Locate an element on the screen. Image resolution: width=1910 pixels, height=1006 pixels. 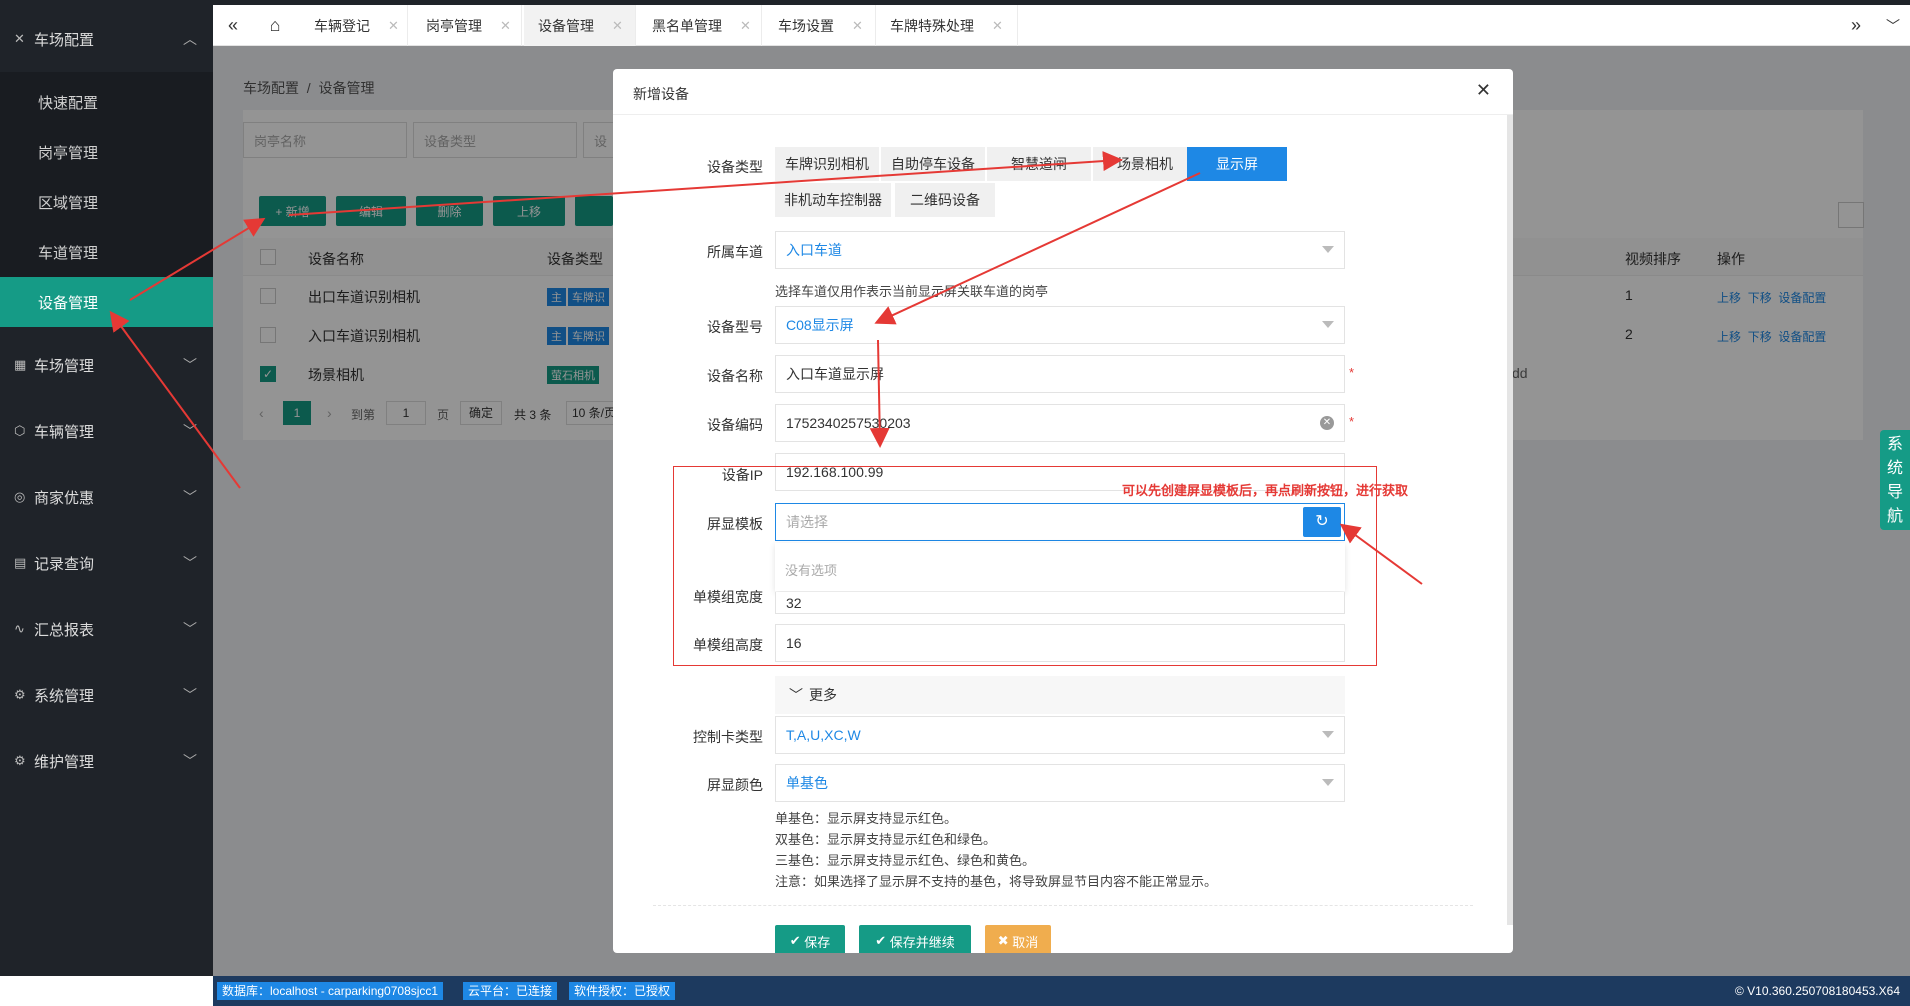
license-status: 软件授权：已授权 is located at coordinates (622, 991).